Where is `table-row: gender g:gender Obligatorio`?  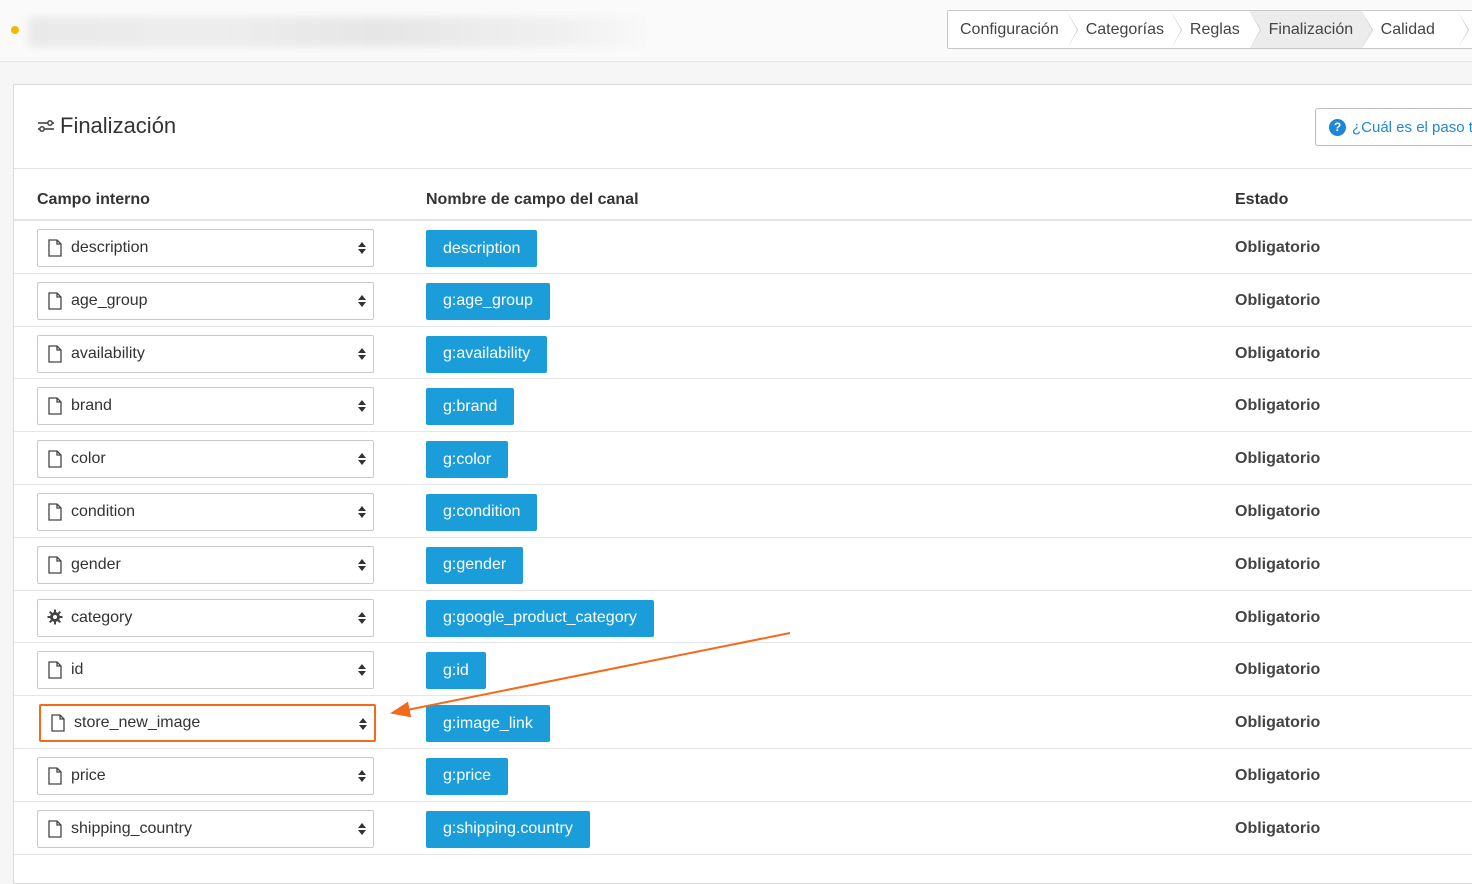 table-row: gender g:gender Obligatorio is located at coordinates (743, 564).